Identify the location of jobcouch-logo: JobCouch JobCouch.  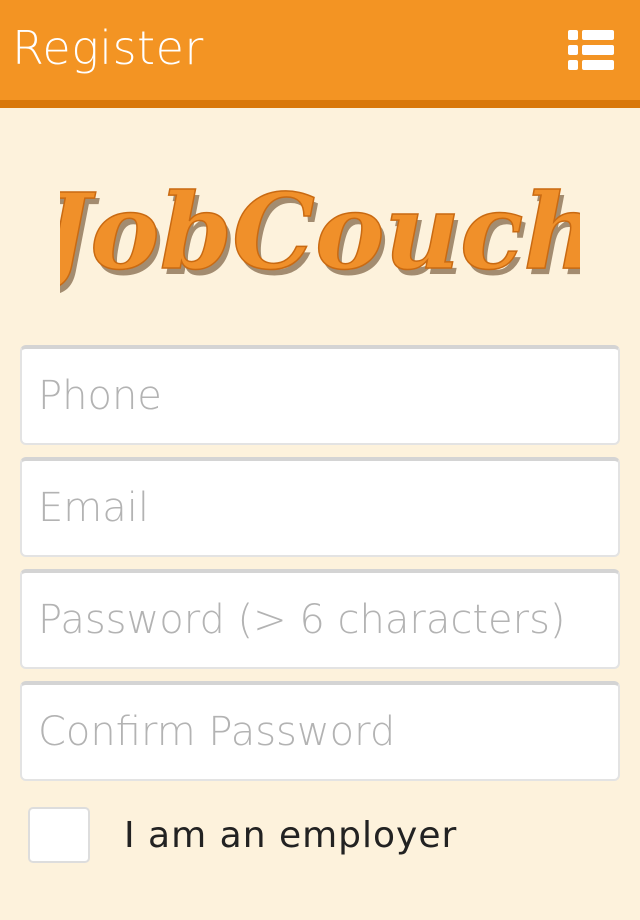
(320, 230).